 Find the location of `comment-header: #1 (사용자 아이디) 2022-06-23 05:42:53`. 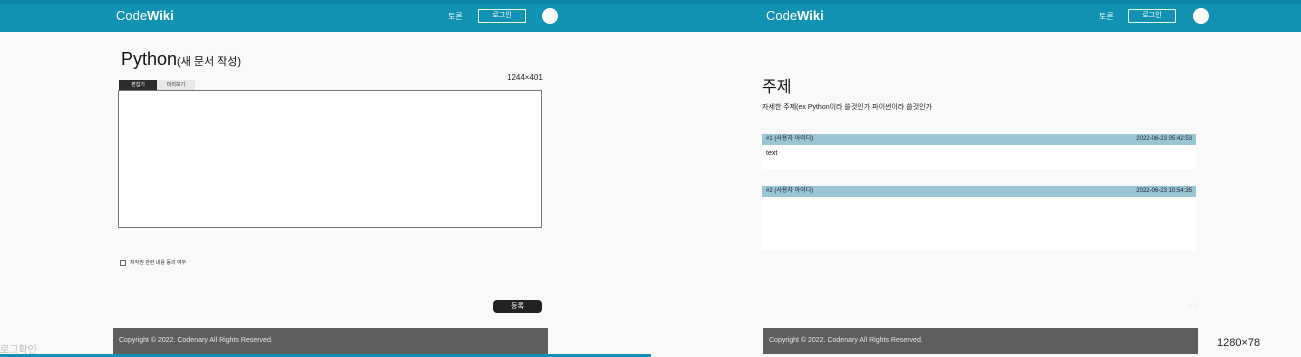

comment-header: #1 (사용자 아이디) 2022-06-23 05:42:53 is located at coordinates (979, 139).